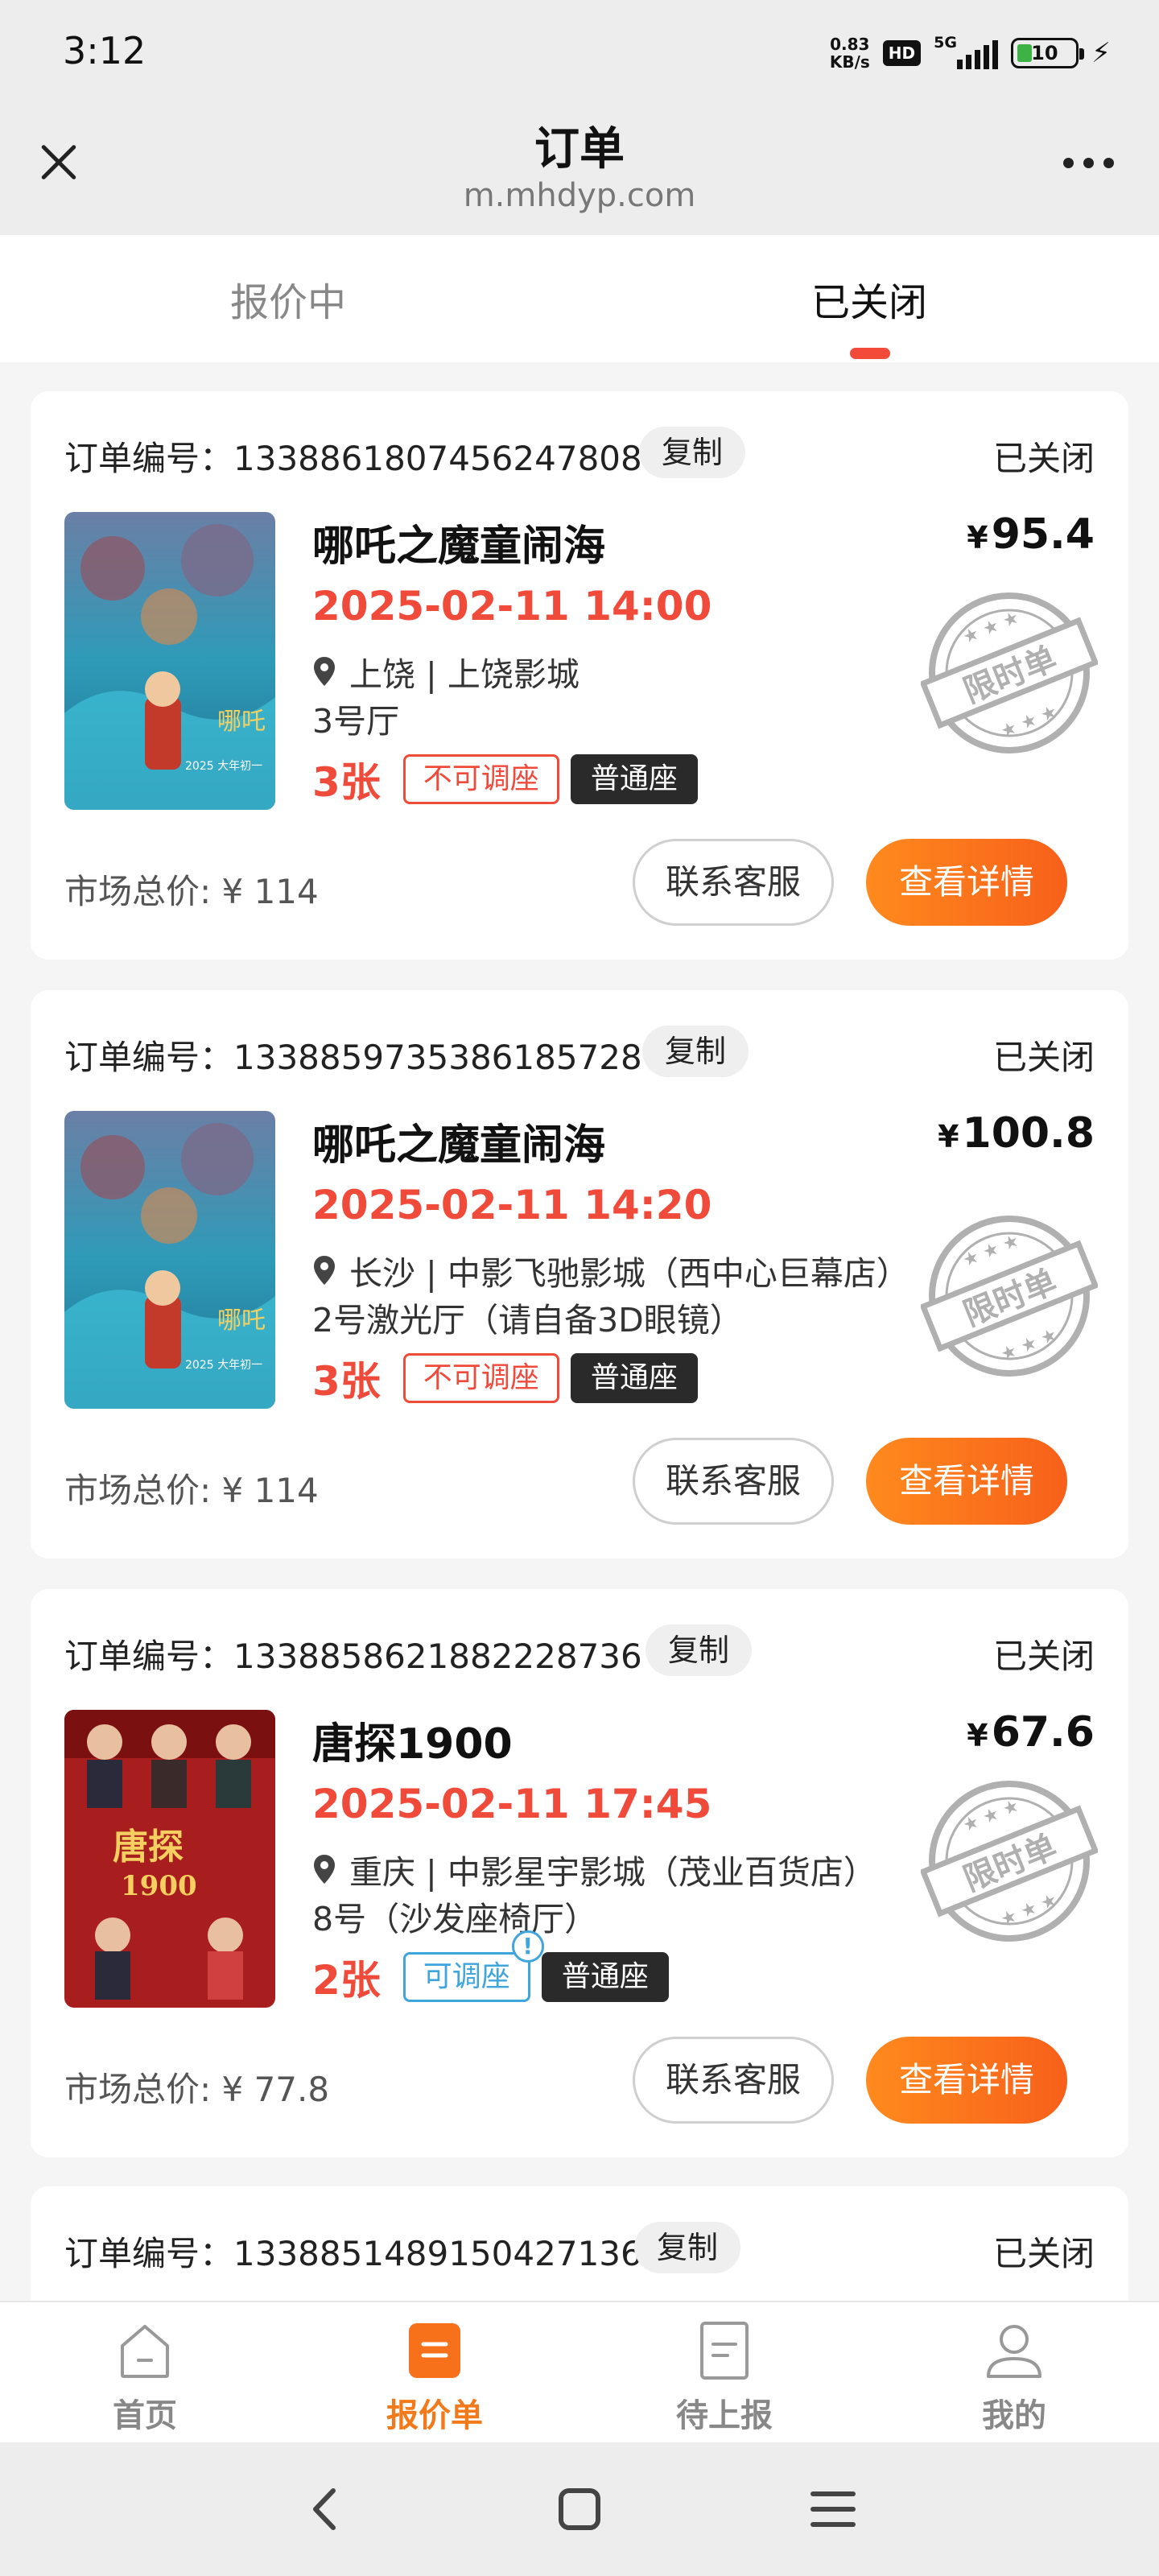  What do you see at coordinates (326, 2509) in the screenshot?
I see `back-icon` at bounding box center [326, 2509].